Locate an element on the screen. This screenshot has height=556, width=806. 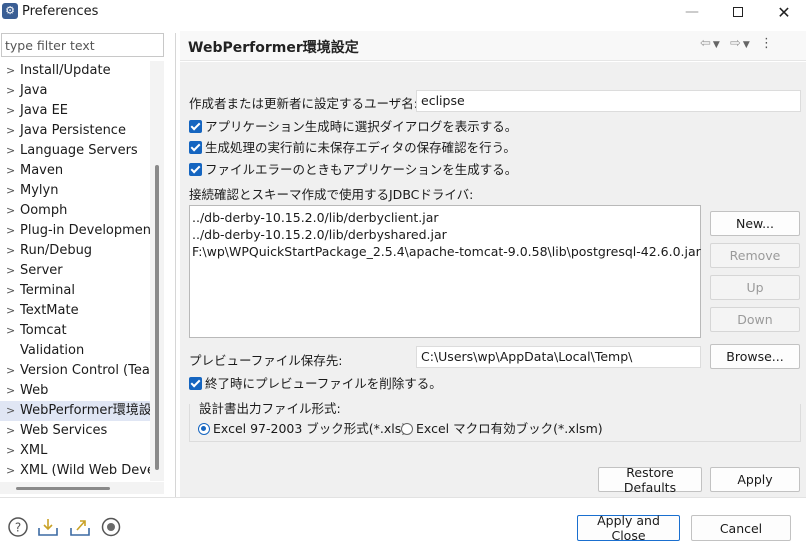
maximize-button is located at coordinates (738, 12).